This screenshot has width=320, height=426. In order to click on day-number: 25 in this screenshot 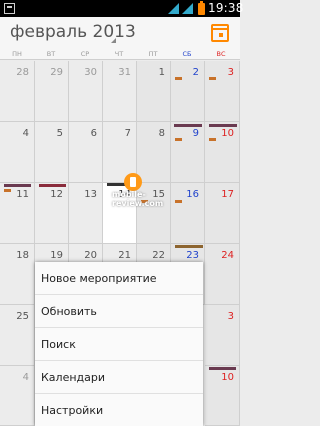, I will do `click(22, 316)`.